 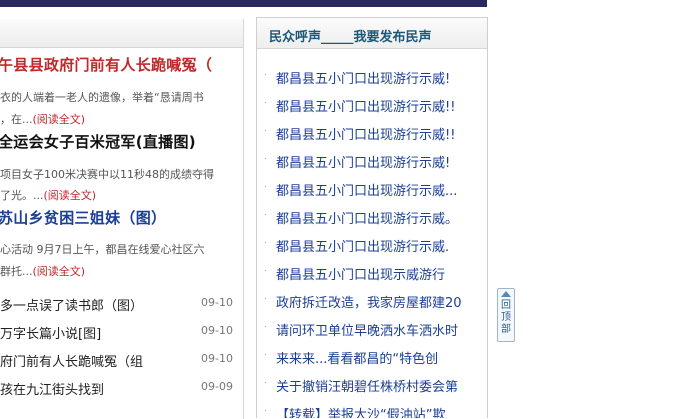 I want to click on list-item: 万字长篇小说[图] 09-10, so click(x=121, y=332).